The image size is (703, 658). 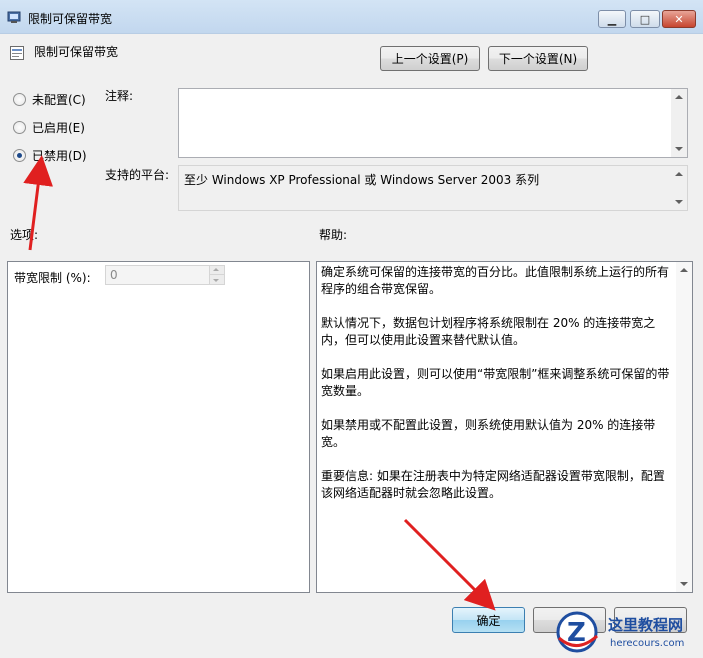 What do you see at coordinates (449, 564) in the screenshot?
I see `arrow-to-ok-icon` at bounding box center [449, 564].